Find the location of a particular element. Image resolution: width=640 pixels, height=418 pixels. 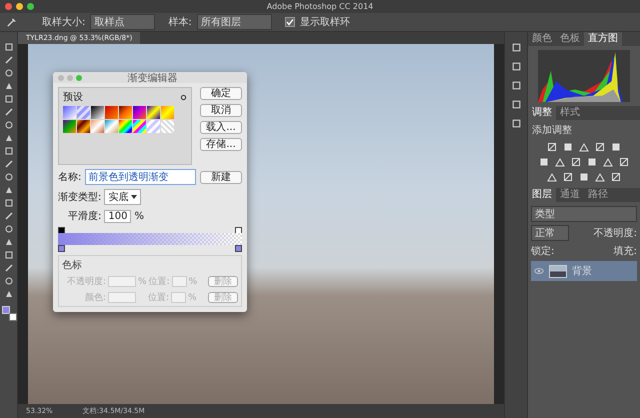

panel-tab: 通道 is located at coordinates (570, 195).